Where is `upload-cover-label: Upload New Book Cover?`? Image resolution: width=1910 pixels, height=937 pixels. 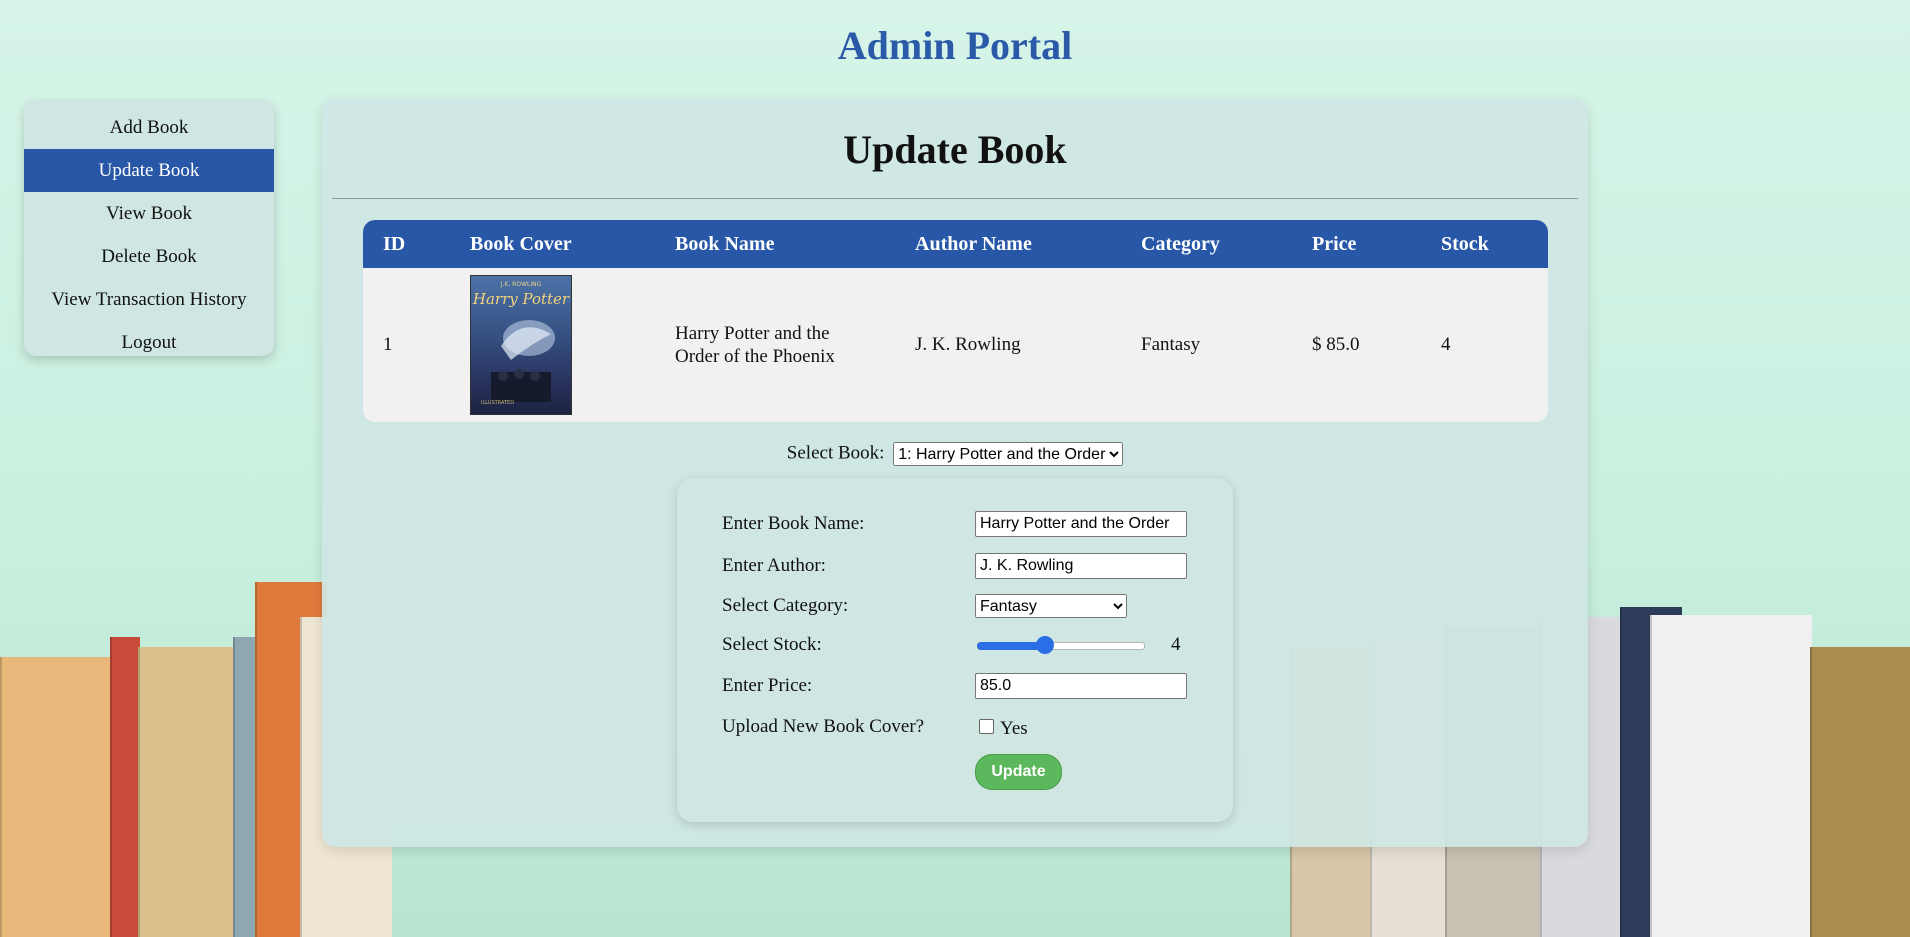
upload-cover-label: Upload New Book Cover? is located at coordinates (823, 726).